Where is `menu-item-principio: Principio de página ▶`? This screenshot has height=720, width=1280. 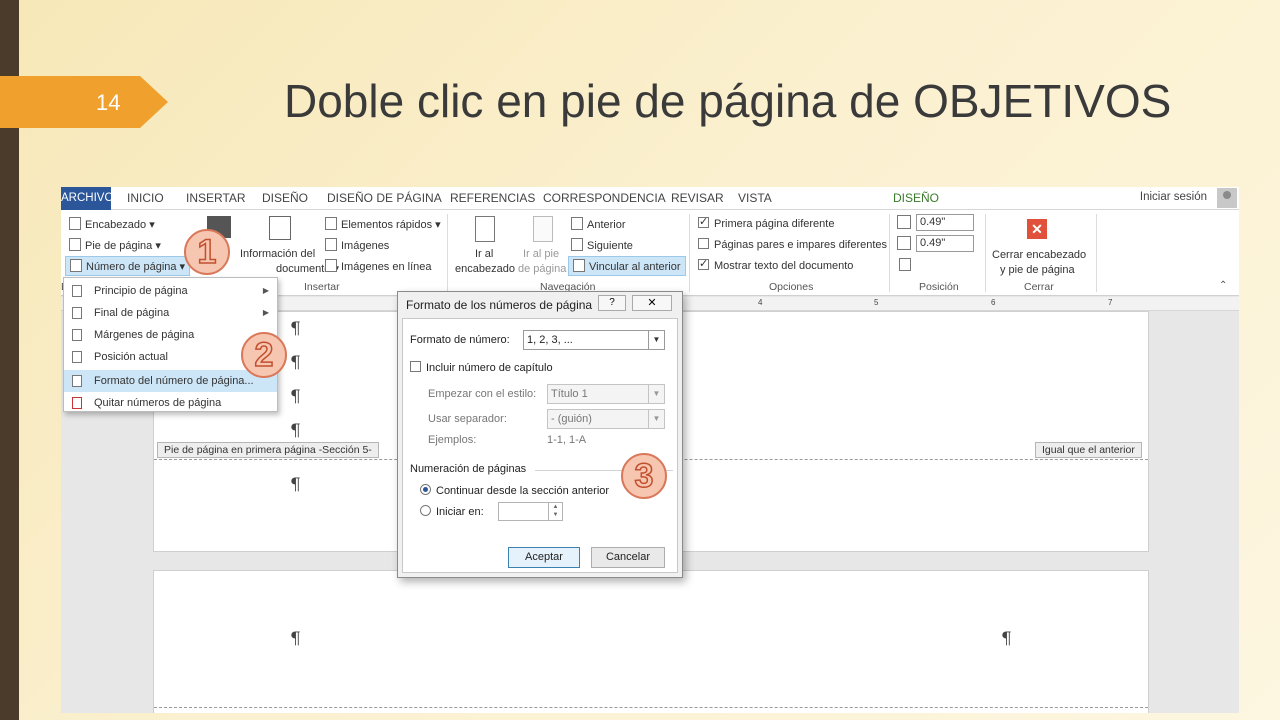
menu-item-principio: Principio de página ▶ is located at coordinates (170, 291).